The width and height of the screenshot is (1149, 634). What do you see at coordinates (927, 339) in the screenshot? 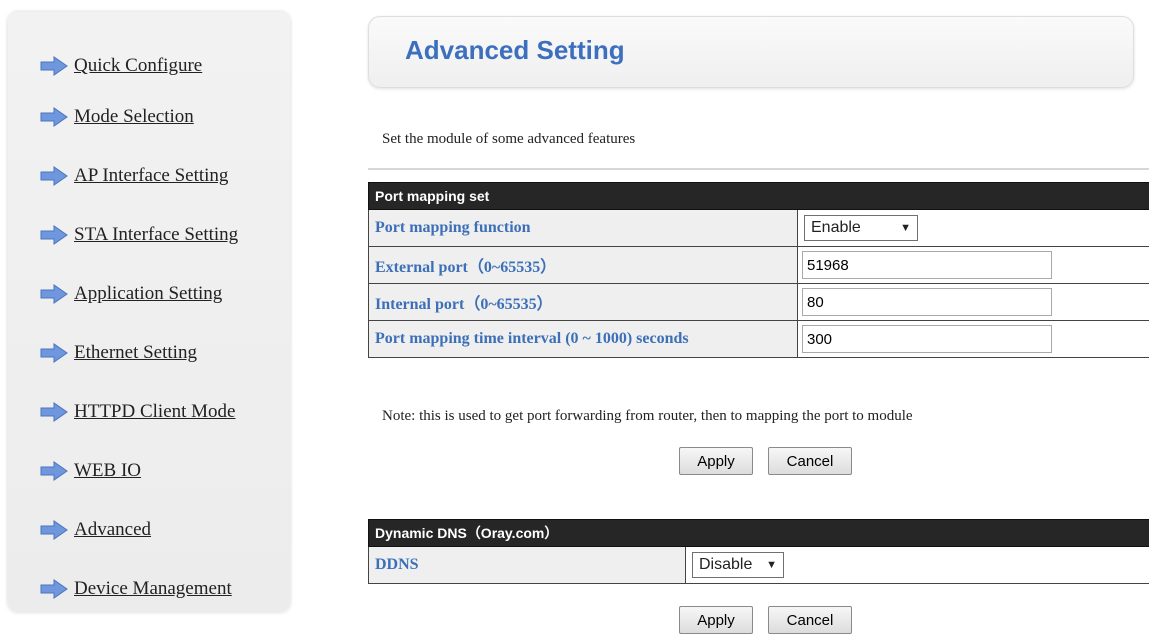
I see `mapping-interval-input` at bounding box center [927, 339].